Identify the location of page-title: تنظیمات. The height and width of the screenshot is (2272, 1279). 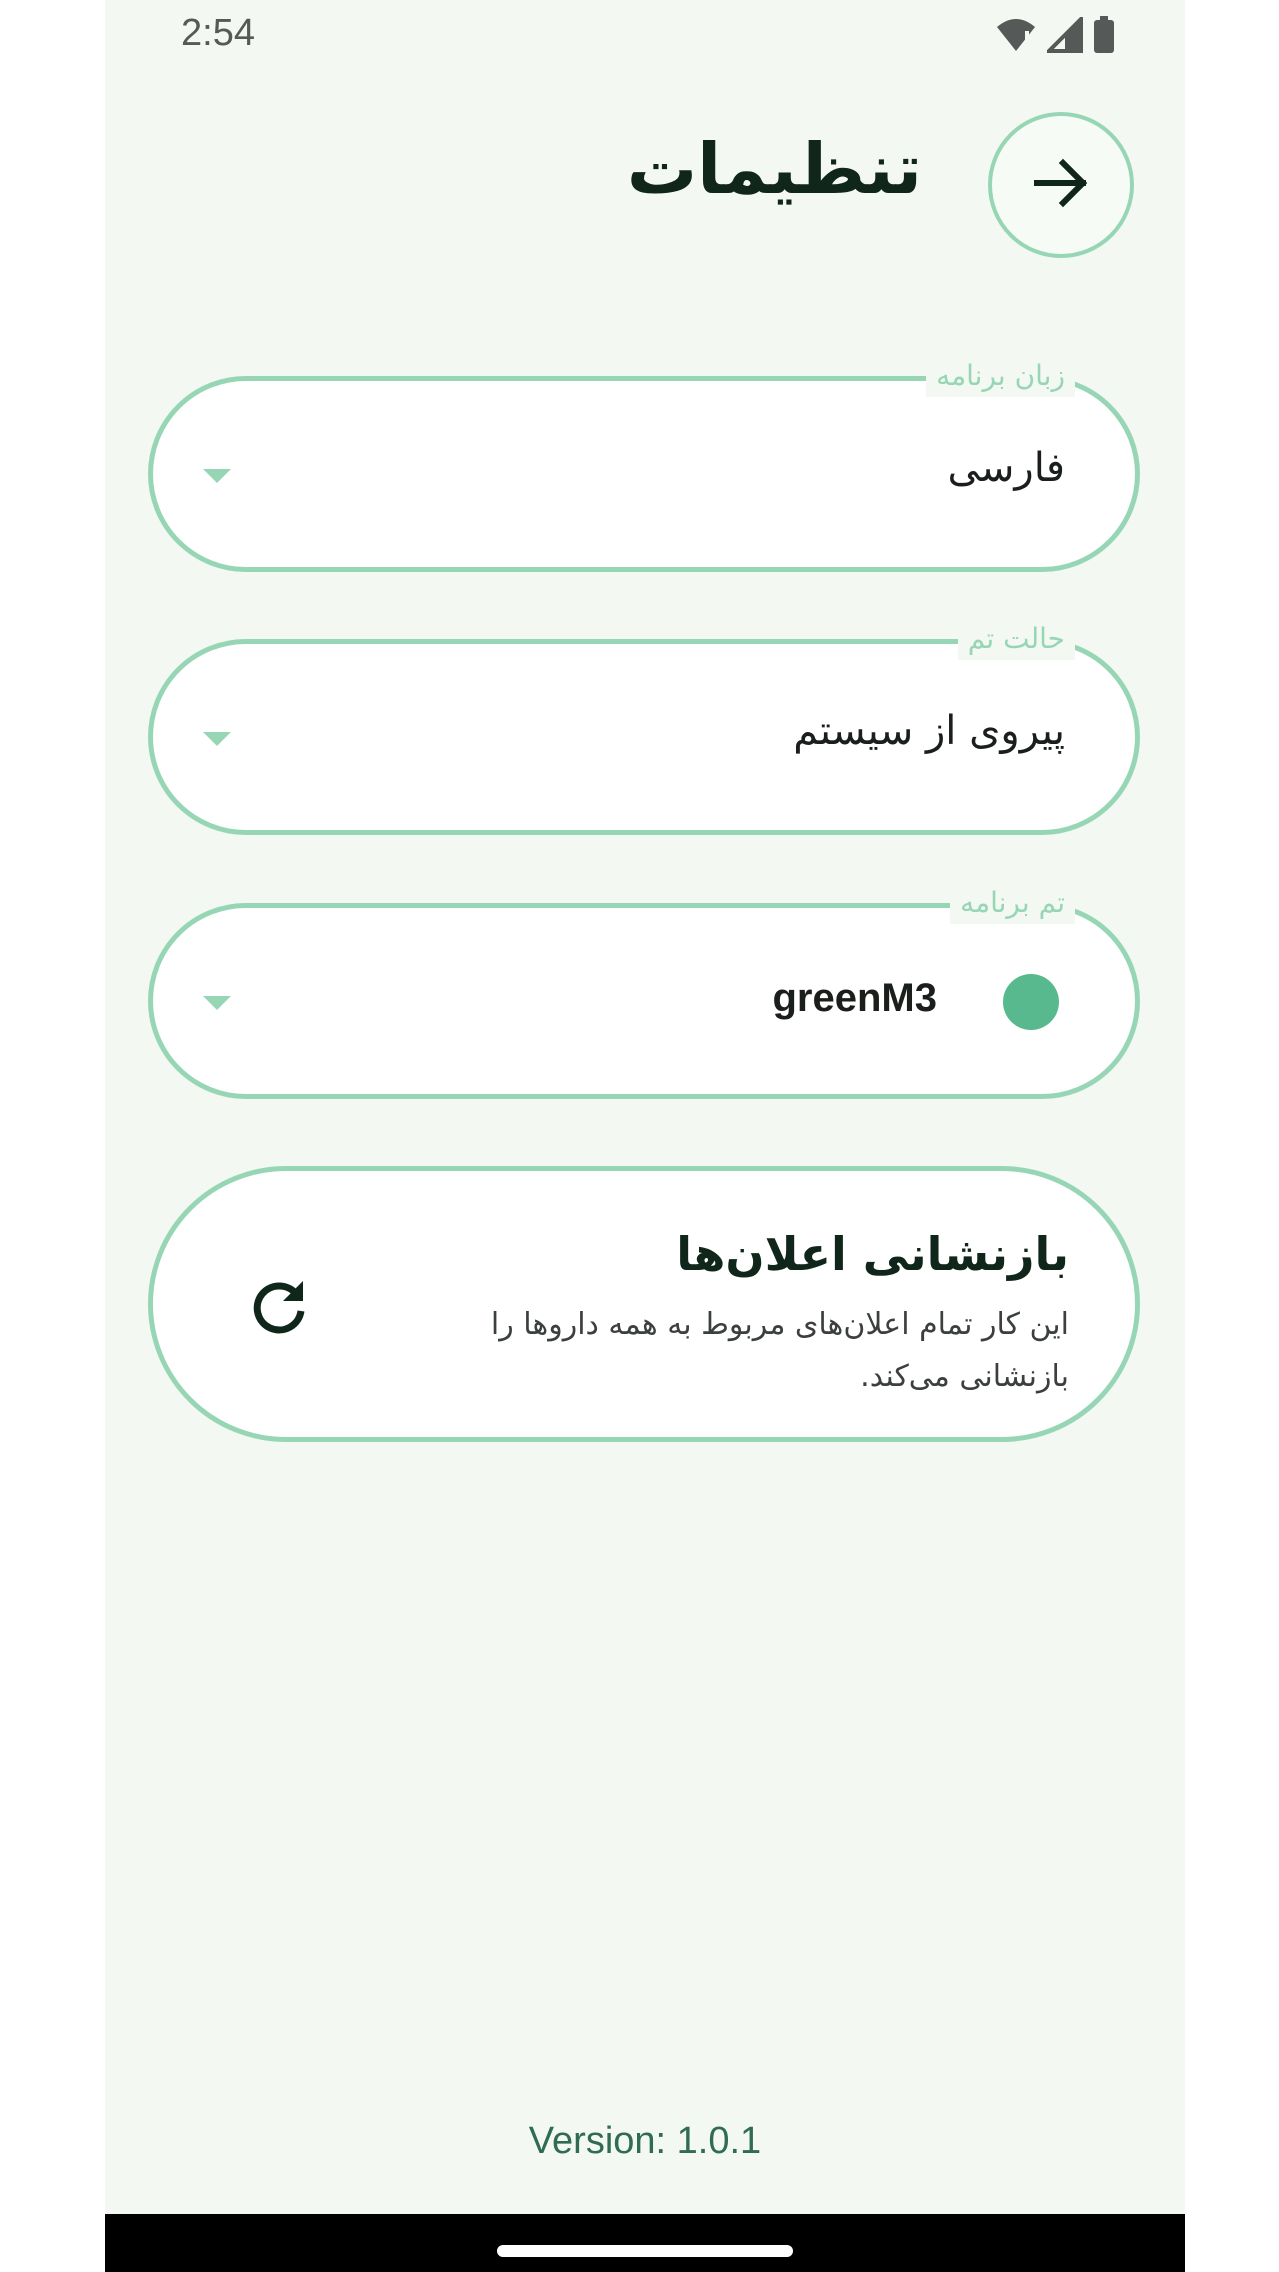
(774, 169).